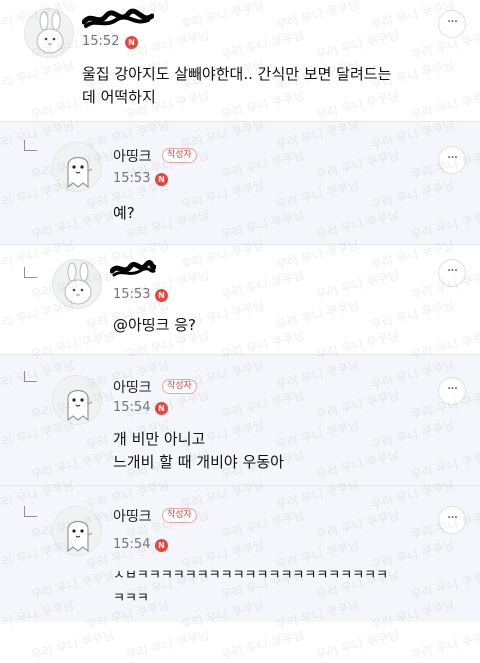  I want to click on comment-line: 울집 강아지도 살빼야한대.. 간식만 보면 달려드는, so click(237, 74).